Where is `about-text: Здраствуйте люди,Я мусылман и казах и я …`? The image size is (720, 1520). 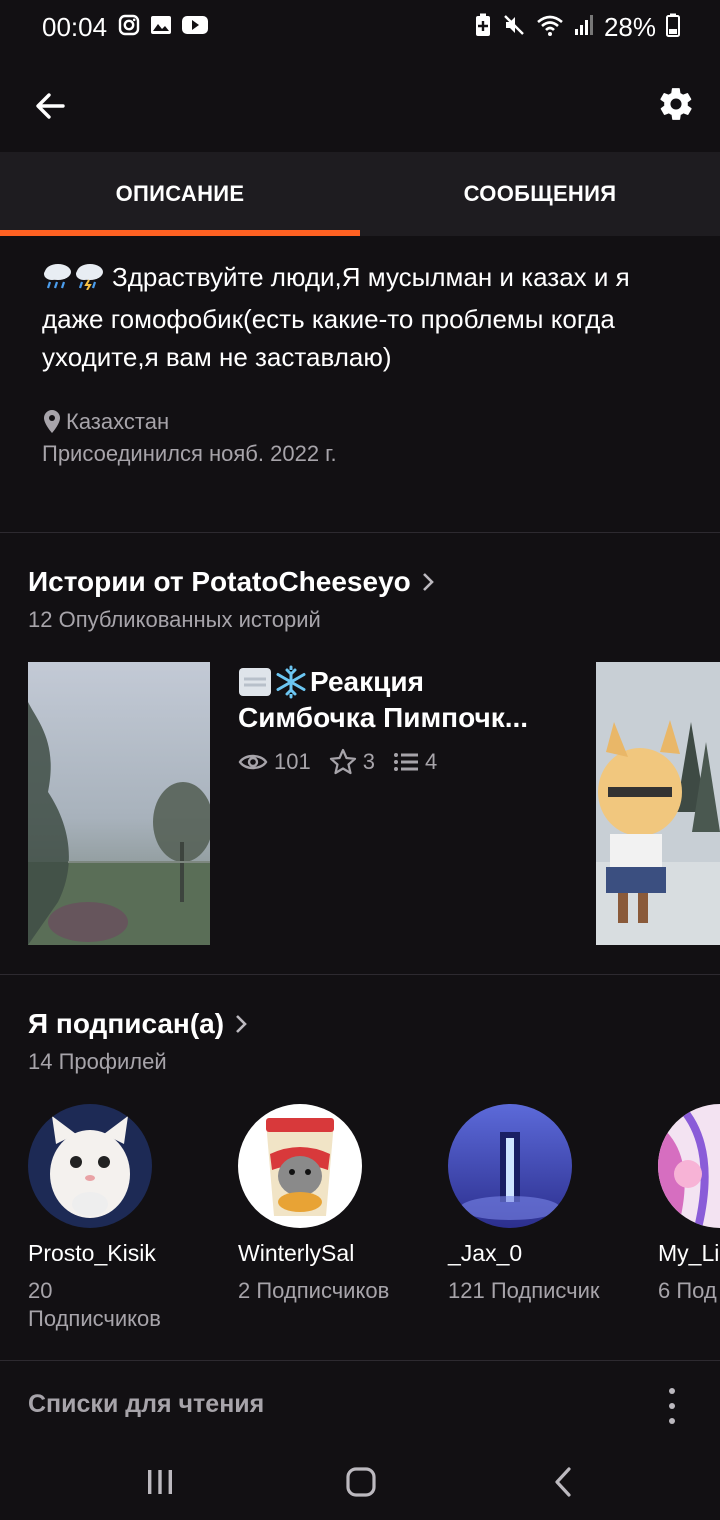
about-text: Здраствуйте люди,Я мусылман и казах и я … is located at coordinates (336, 317).